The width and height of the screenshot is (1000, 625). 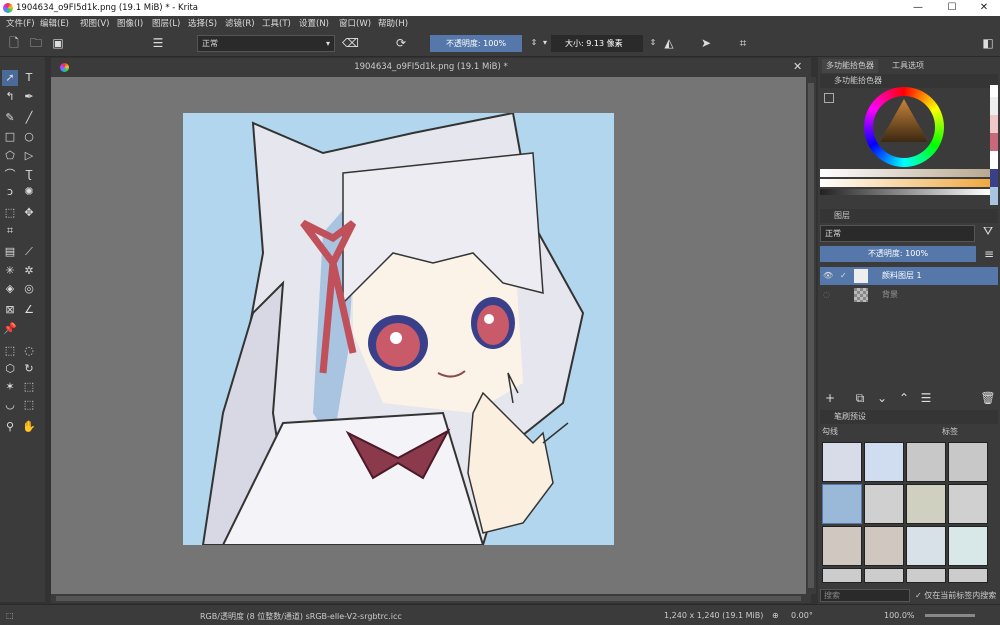 What do you see at coordinates (897, 233) in the screenshot?
I see `layer-blend-select: 正常` at bounding box center [897, 233].